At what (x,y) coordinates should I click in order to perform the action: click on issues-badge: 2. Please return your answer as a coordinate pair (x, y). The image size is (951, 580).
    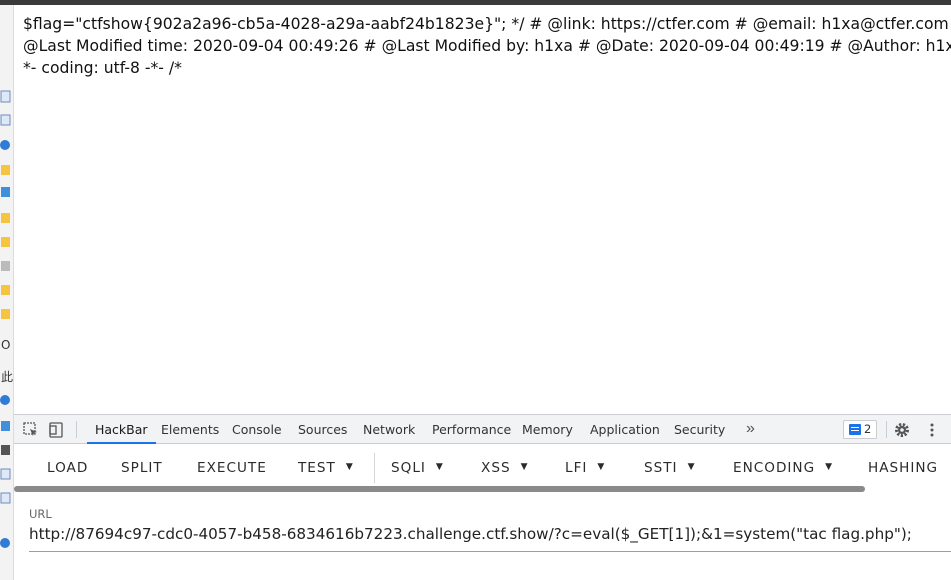
    Looking at the image, I should click on (860, 429).